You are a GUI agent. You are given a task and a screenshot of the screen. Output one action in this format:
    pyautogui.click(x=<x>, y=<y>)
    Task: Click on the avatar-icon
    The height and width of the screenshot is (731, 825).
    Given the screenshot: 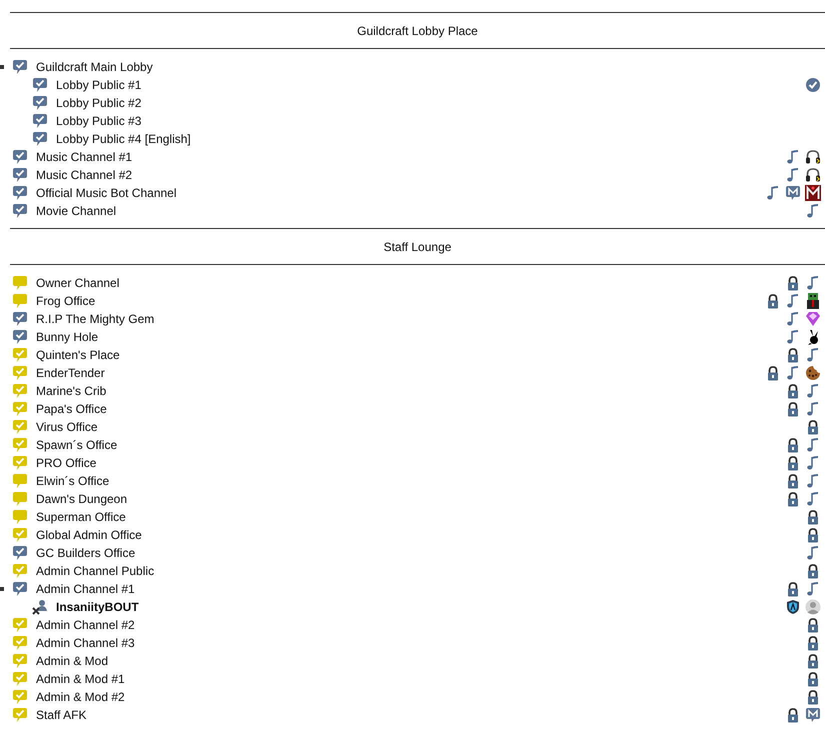 What is the action you would take?
    pyautogui.click(x=813, y=607)
    